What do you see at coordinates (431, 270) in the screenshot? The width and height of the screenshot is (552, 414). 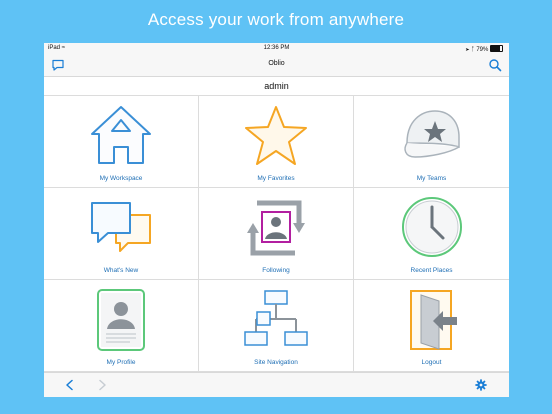 I see `tile-label: Recent Places` at bounding box center [431, 270].